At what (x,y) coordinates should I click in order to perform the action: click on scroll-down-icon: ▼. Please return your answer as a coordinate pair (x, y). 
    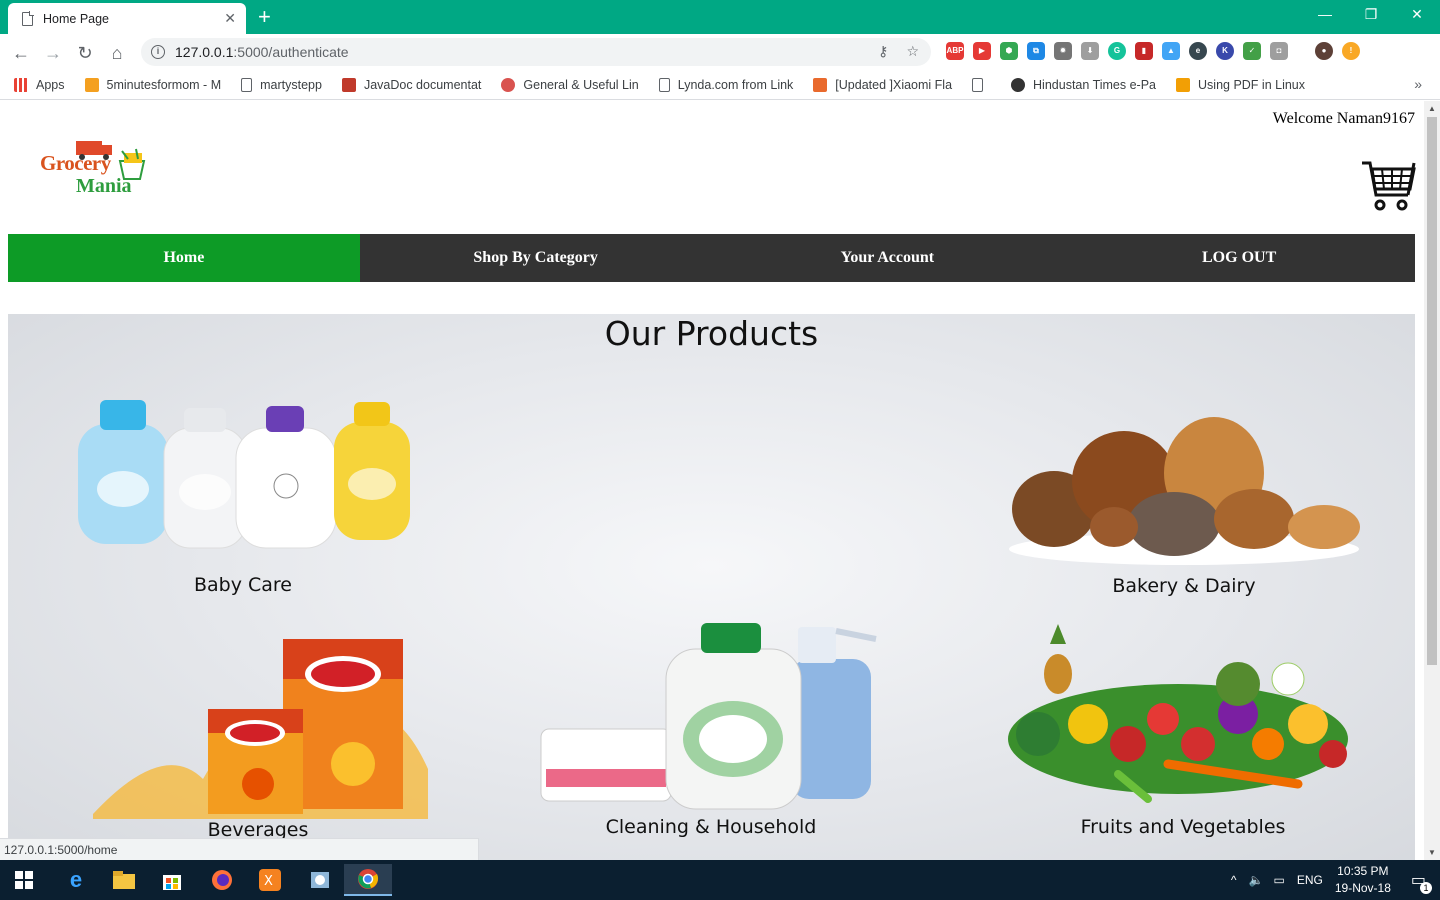
    Looking at the image, I should click on (1432, 852).